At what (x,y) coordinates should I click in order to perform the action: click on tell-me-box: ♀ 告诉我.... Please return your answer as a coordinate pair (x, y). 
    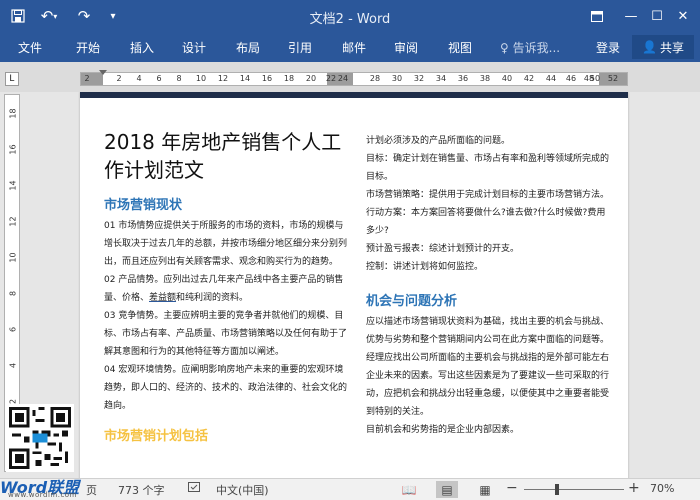
    Looking at the image, I should click on (530, 47).